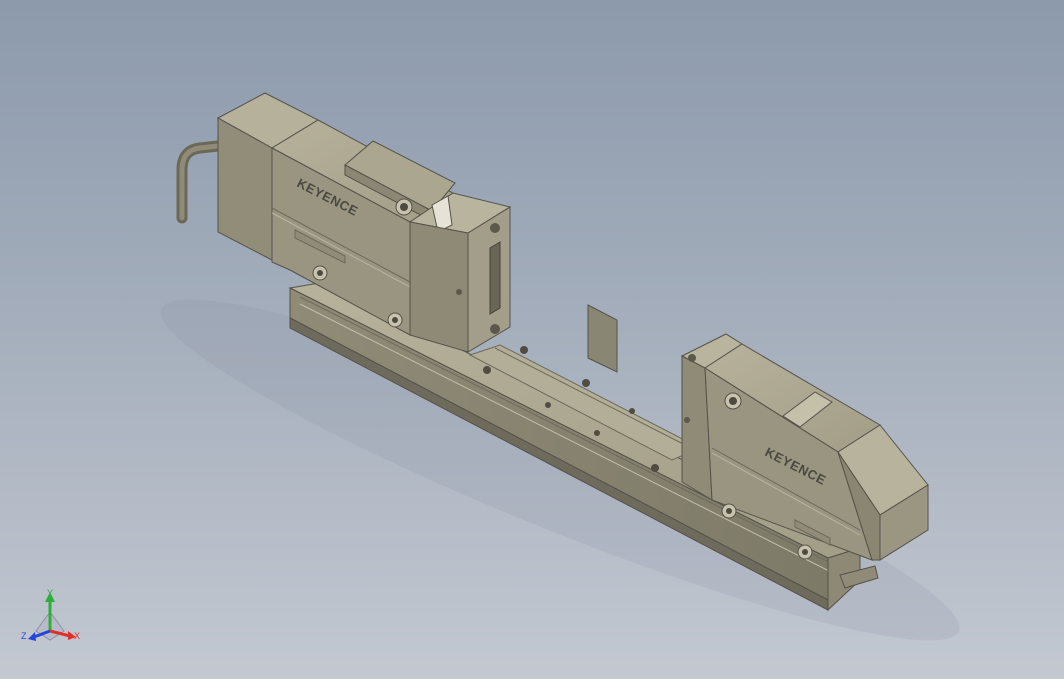  I want to click on x-axis-label: X, so click(77, 636).